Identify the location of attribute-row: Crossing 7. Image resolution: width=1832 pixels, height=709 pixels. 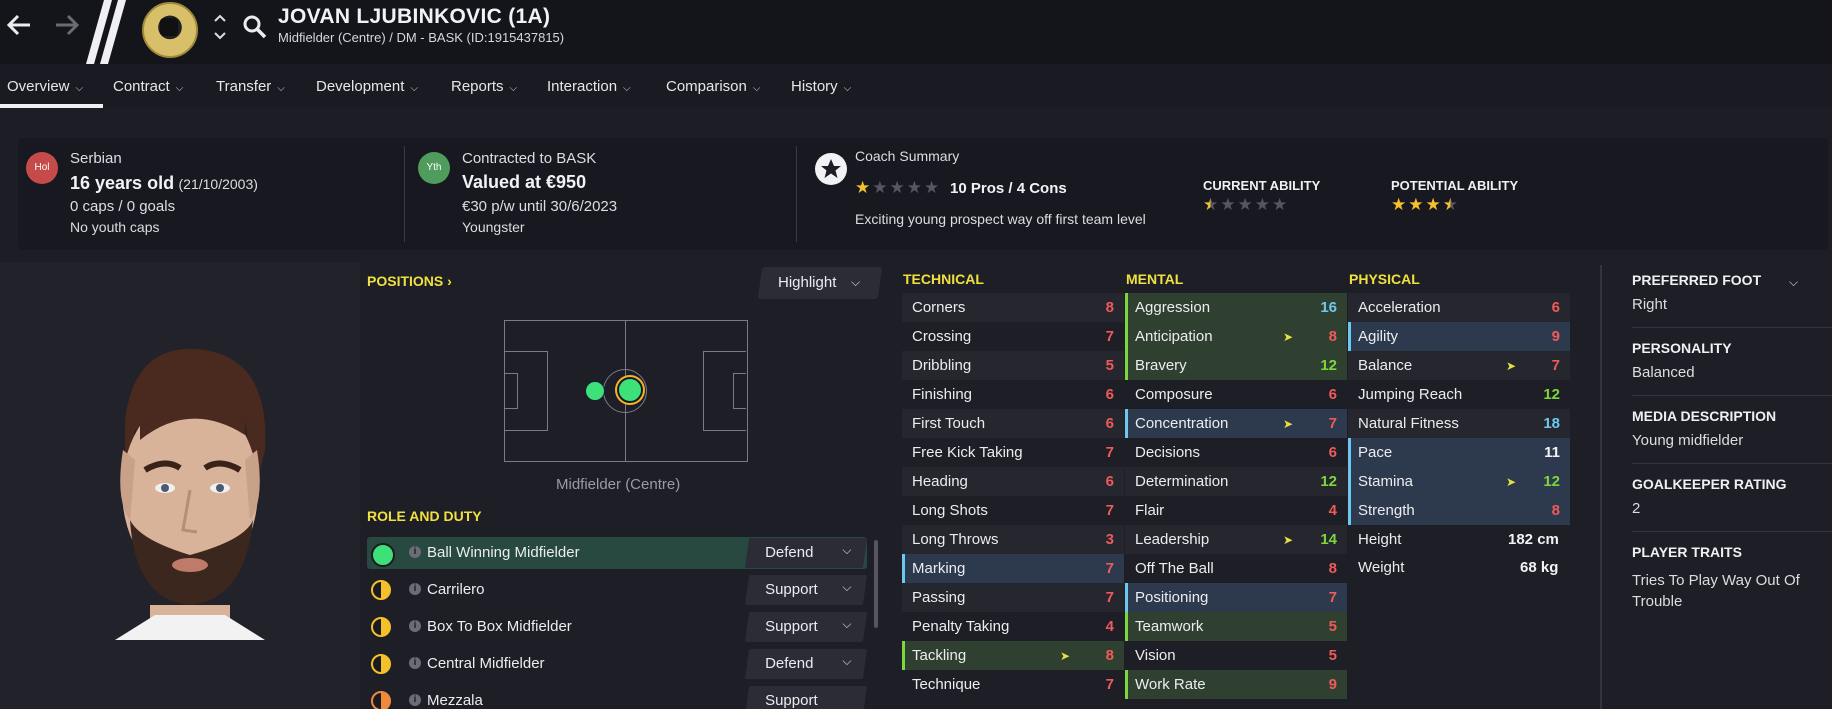
(1013, 336).